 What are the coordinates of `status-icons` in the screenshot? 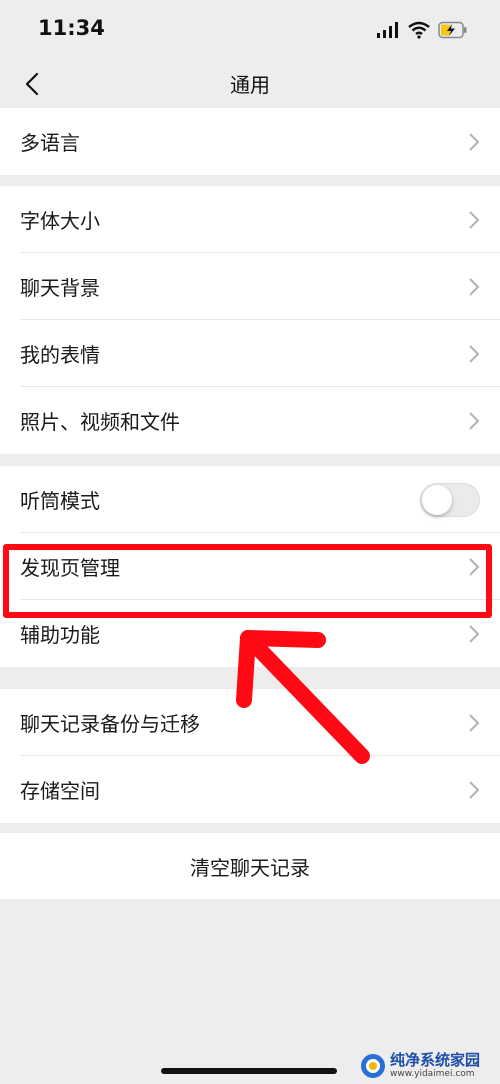 It's located at (422, 30).